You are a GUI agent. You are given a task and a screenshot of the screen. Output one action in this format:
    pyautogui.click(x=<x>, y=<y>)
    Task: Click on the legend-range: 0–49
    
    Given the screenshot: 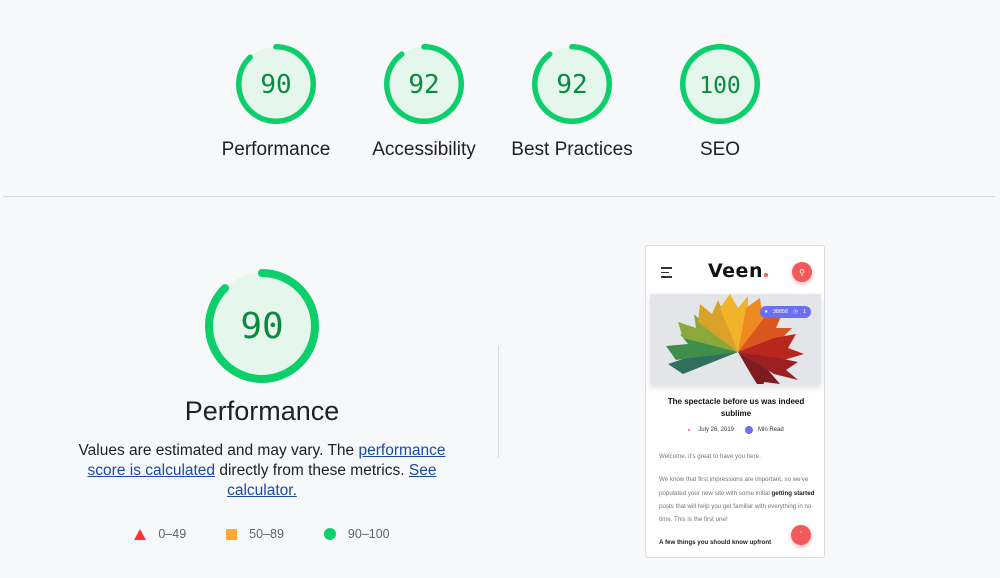 What is the action you would take?
    pyautogui.click(x=172, y=534)
    